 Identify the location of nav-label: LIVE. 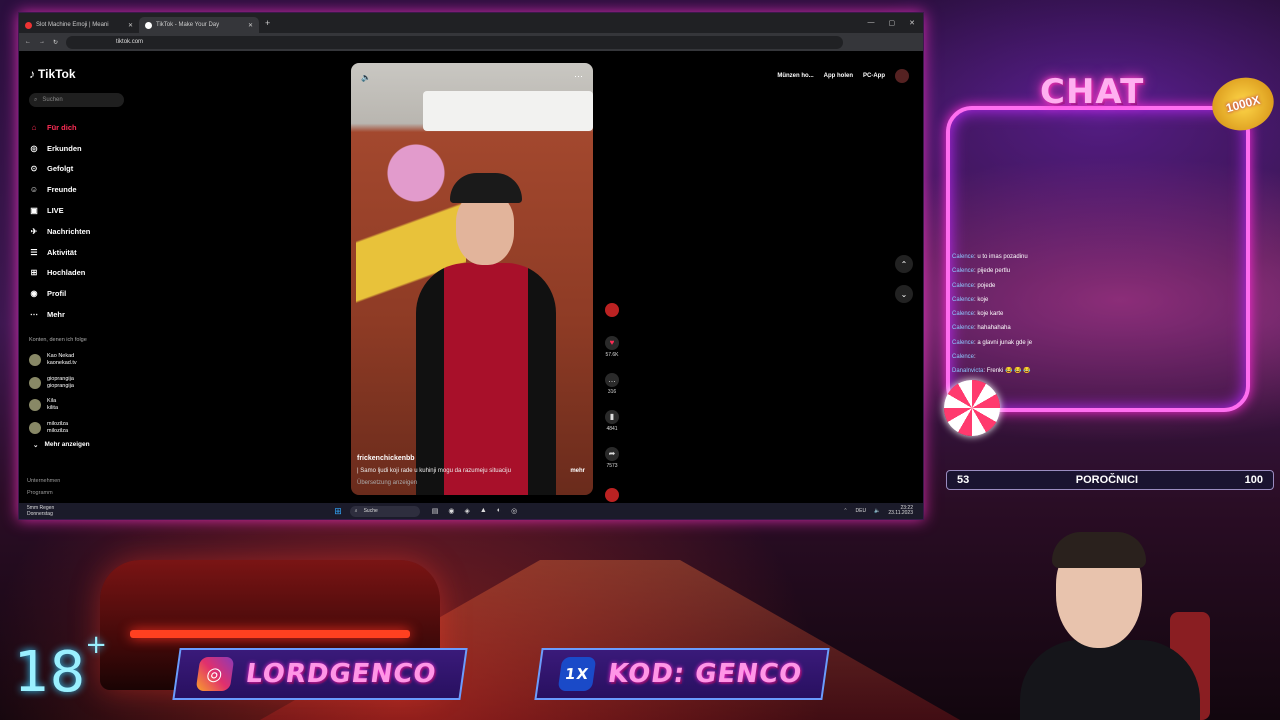
(55, 211).